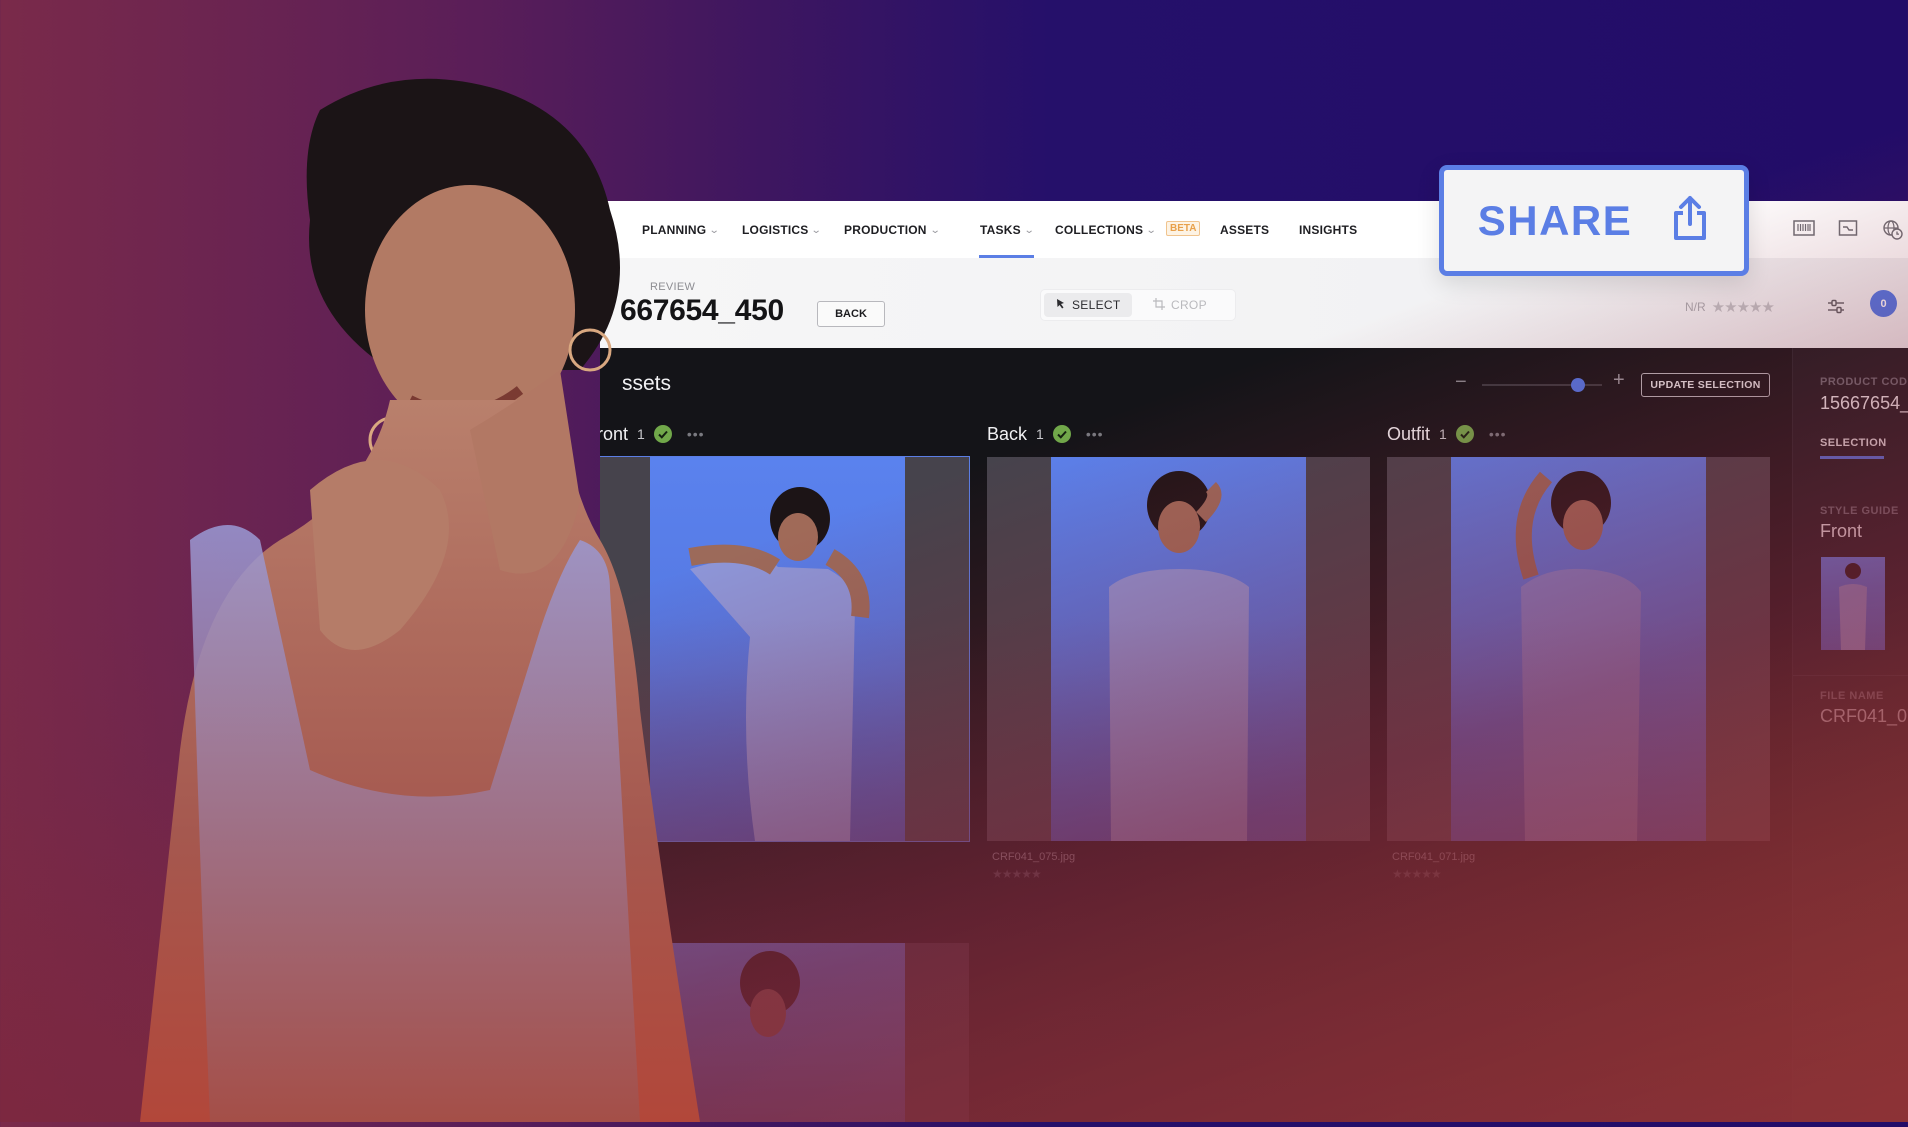 The image size is (1908, 1127). I want to click on style-guide-value: Front, so click(1841, 531).